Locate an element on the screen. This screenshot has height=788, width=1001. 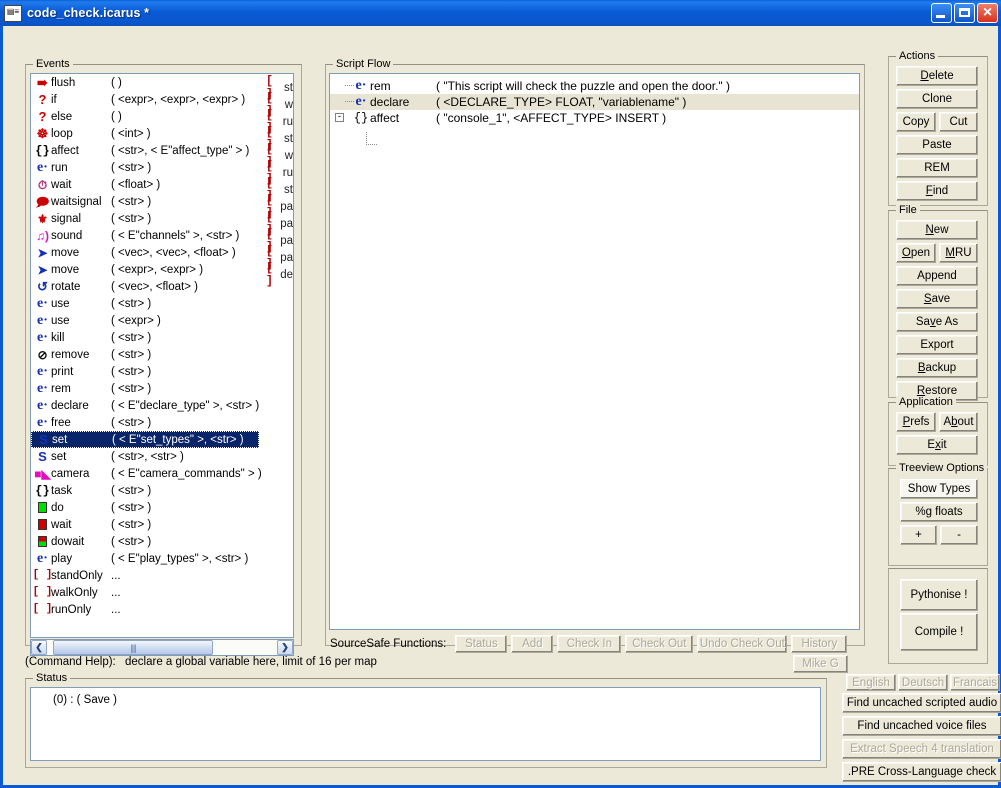
remove-icon: ⊘ is located at coordinates (42, 354).